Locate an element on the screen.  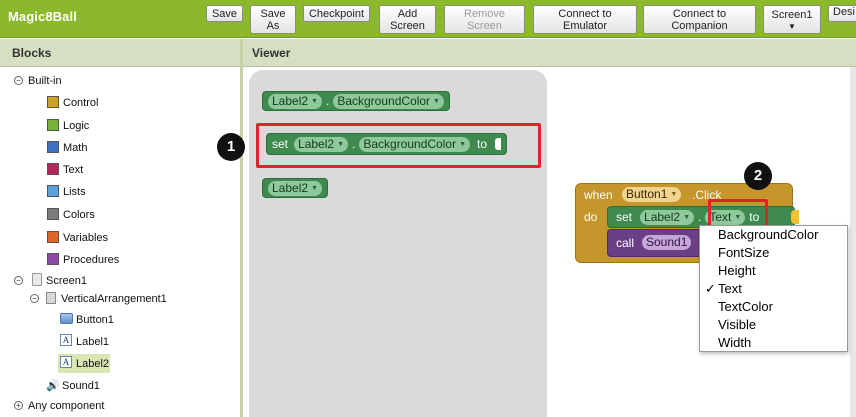
screen-icon is located at coordinates (37, 279).